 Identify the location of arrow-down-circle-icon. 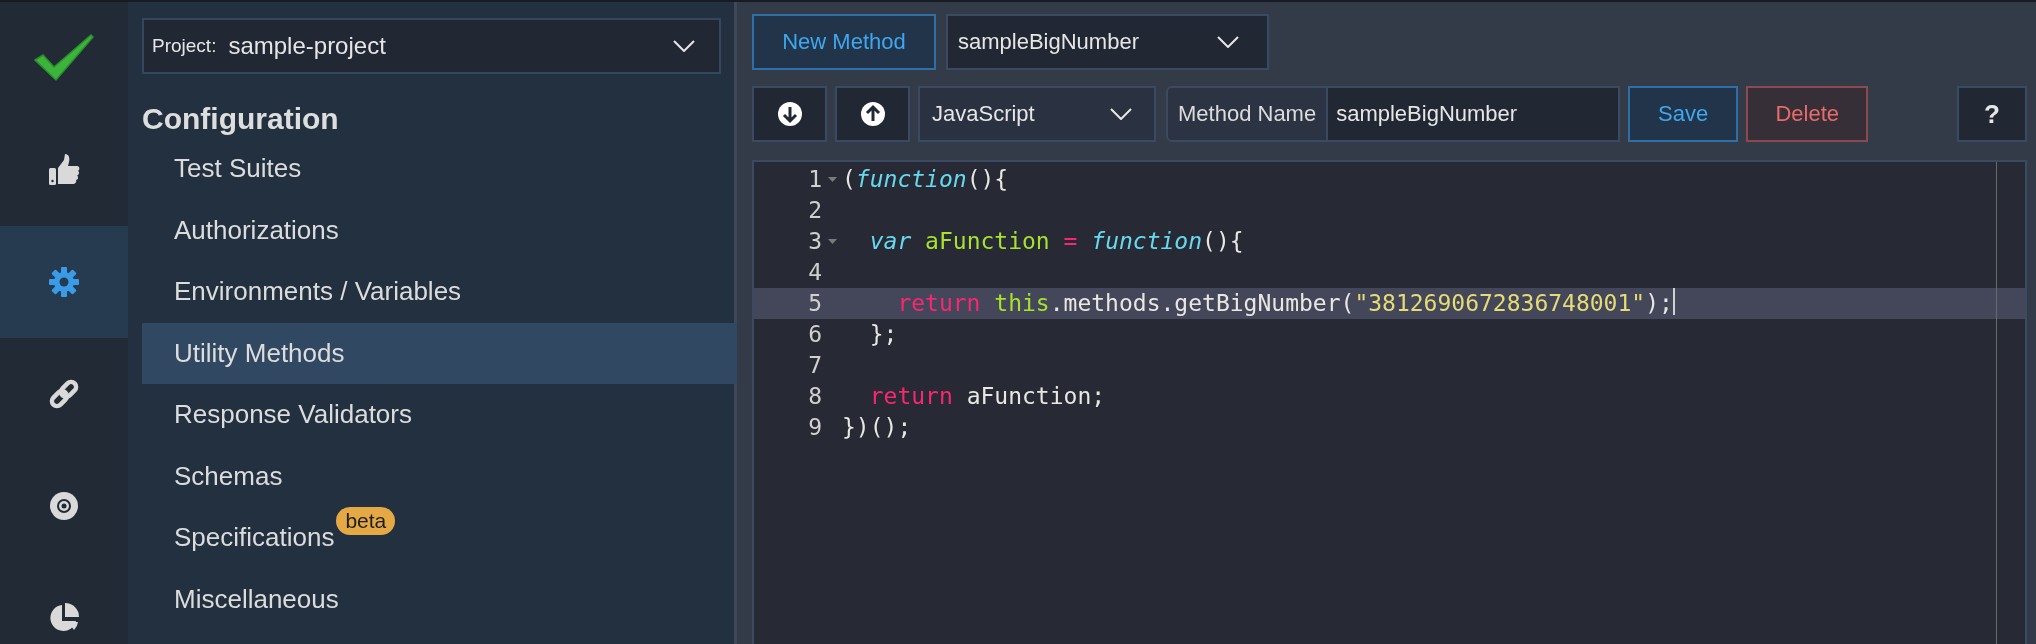
(789, 114).